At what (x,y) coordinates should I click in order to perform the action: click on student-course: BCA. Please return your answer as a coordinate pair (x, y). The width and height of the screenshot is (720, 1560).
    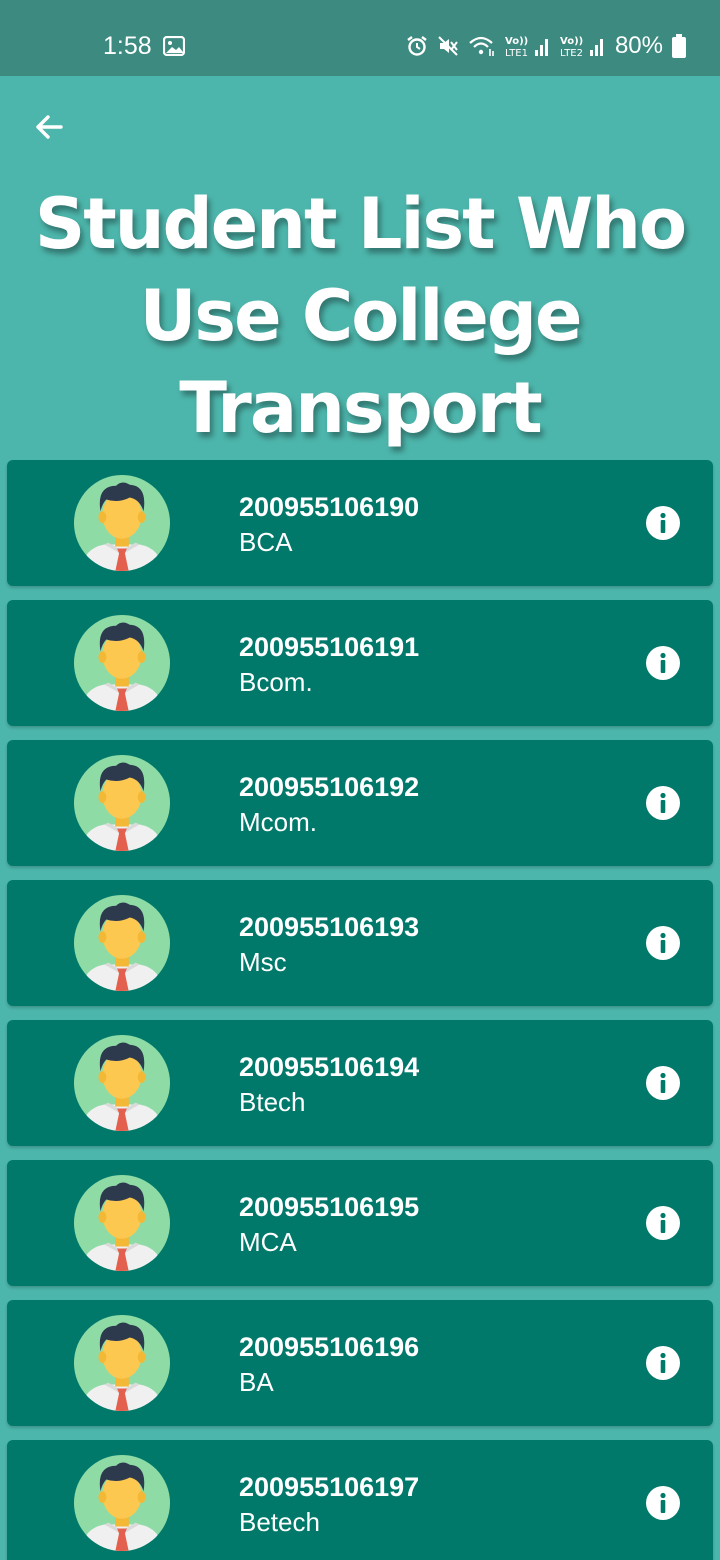
    Looking at the image, I should click on (266, 542).